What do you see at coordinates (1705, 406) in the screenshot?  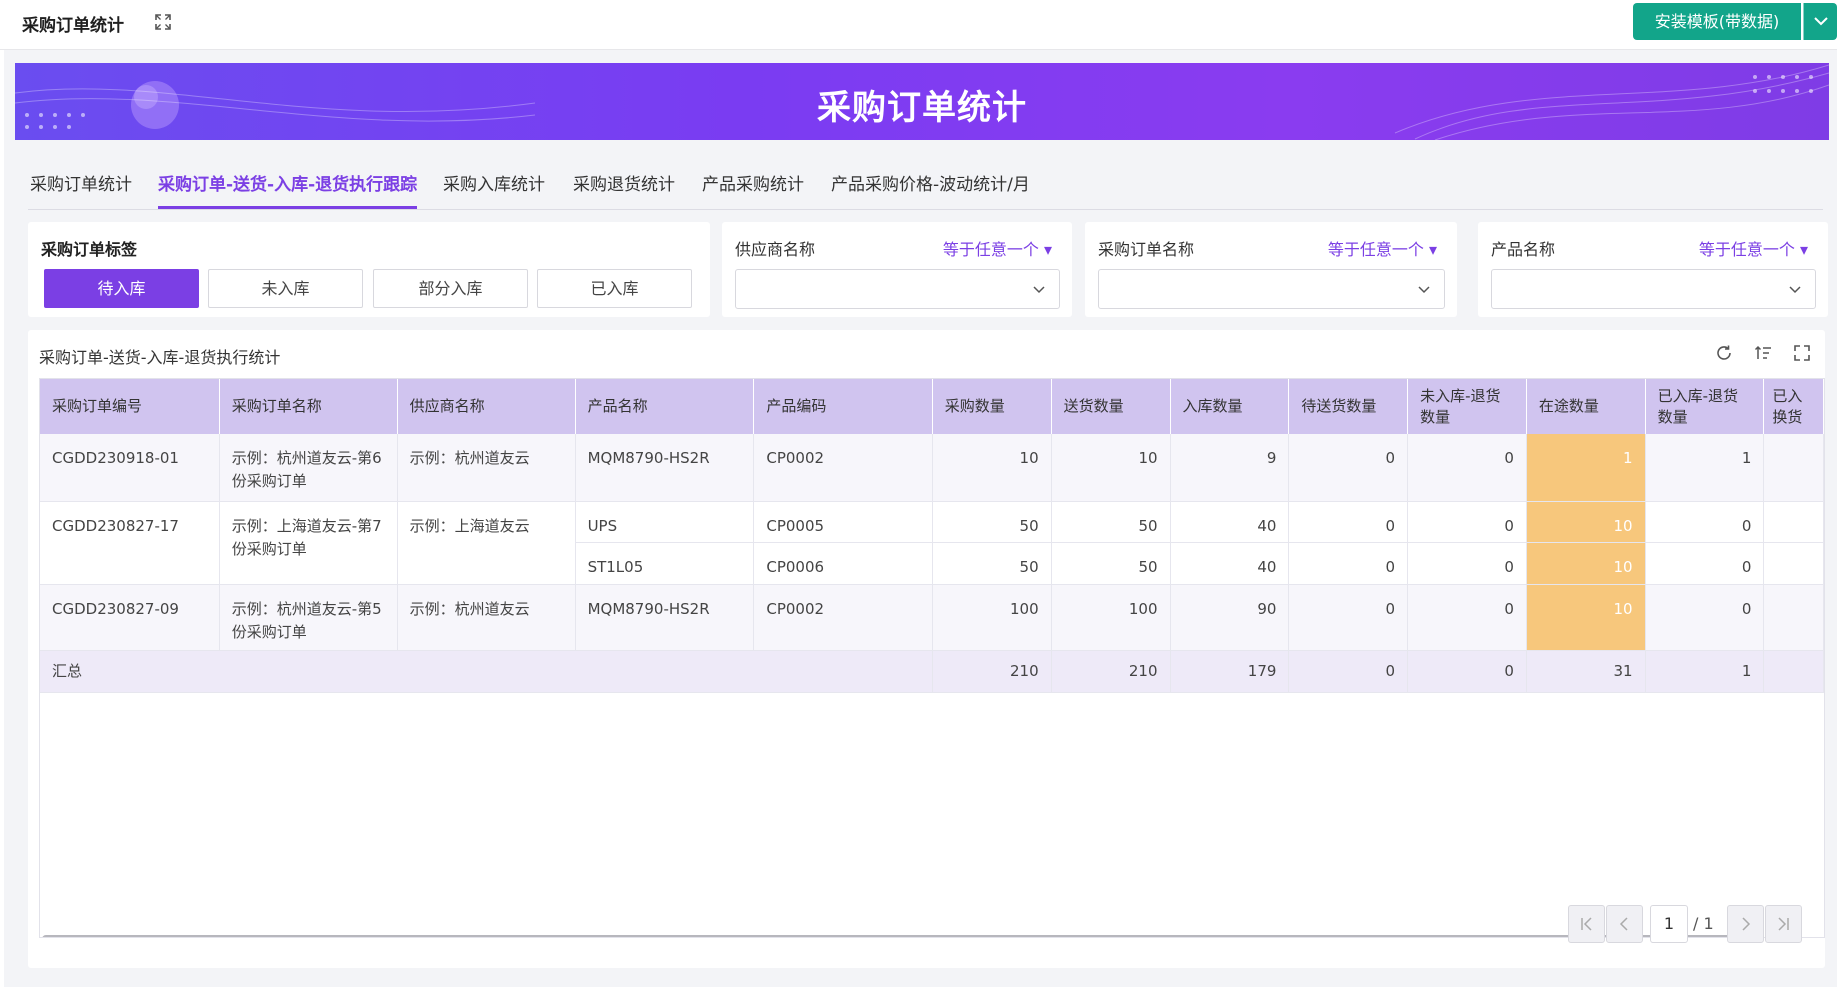 I see `column-header: 已入库-退货数量` at bounding box center [1705, 406].